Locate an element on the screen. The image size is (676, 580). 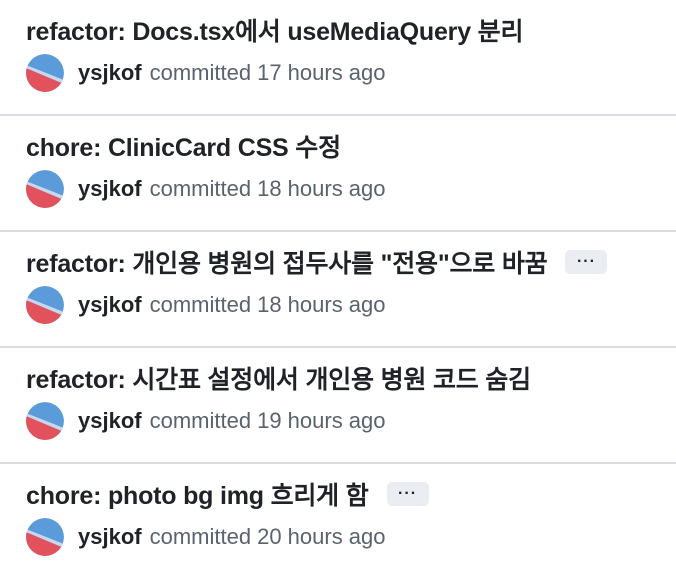
commit-title-row: chore: ClinicCard CSS 수정 is located at coordinates (351, 146).